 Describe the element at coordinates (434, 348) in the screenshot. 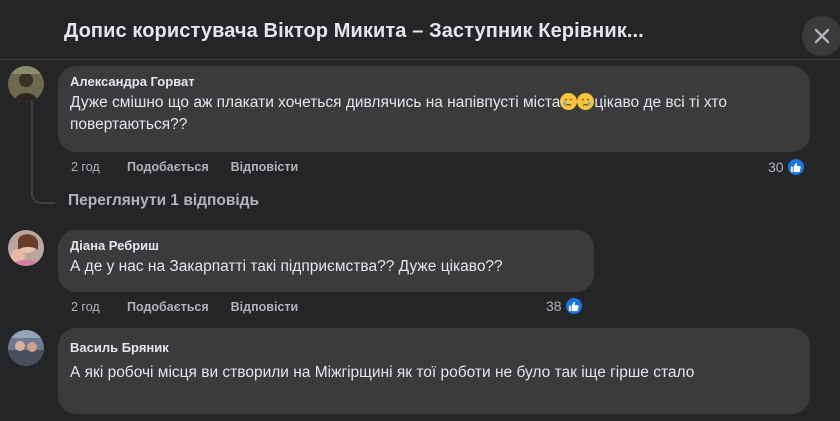

I see `comment-author: Василь Бряник` at that location.